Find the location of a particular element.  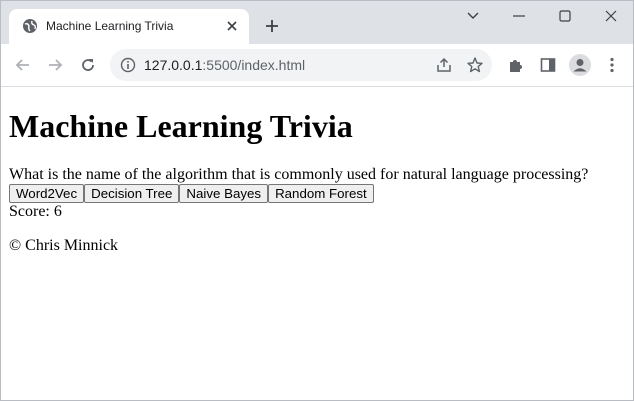

tab-active: Machine Learning Trivia is located at coordinates (129, 26).